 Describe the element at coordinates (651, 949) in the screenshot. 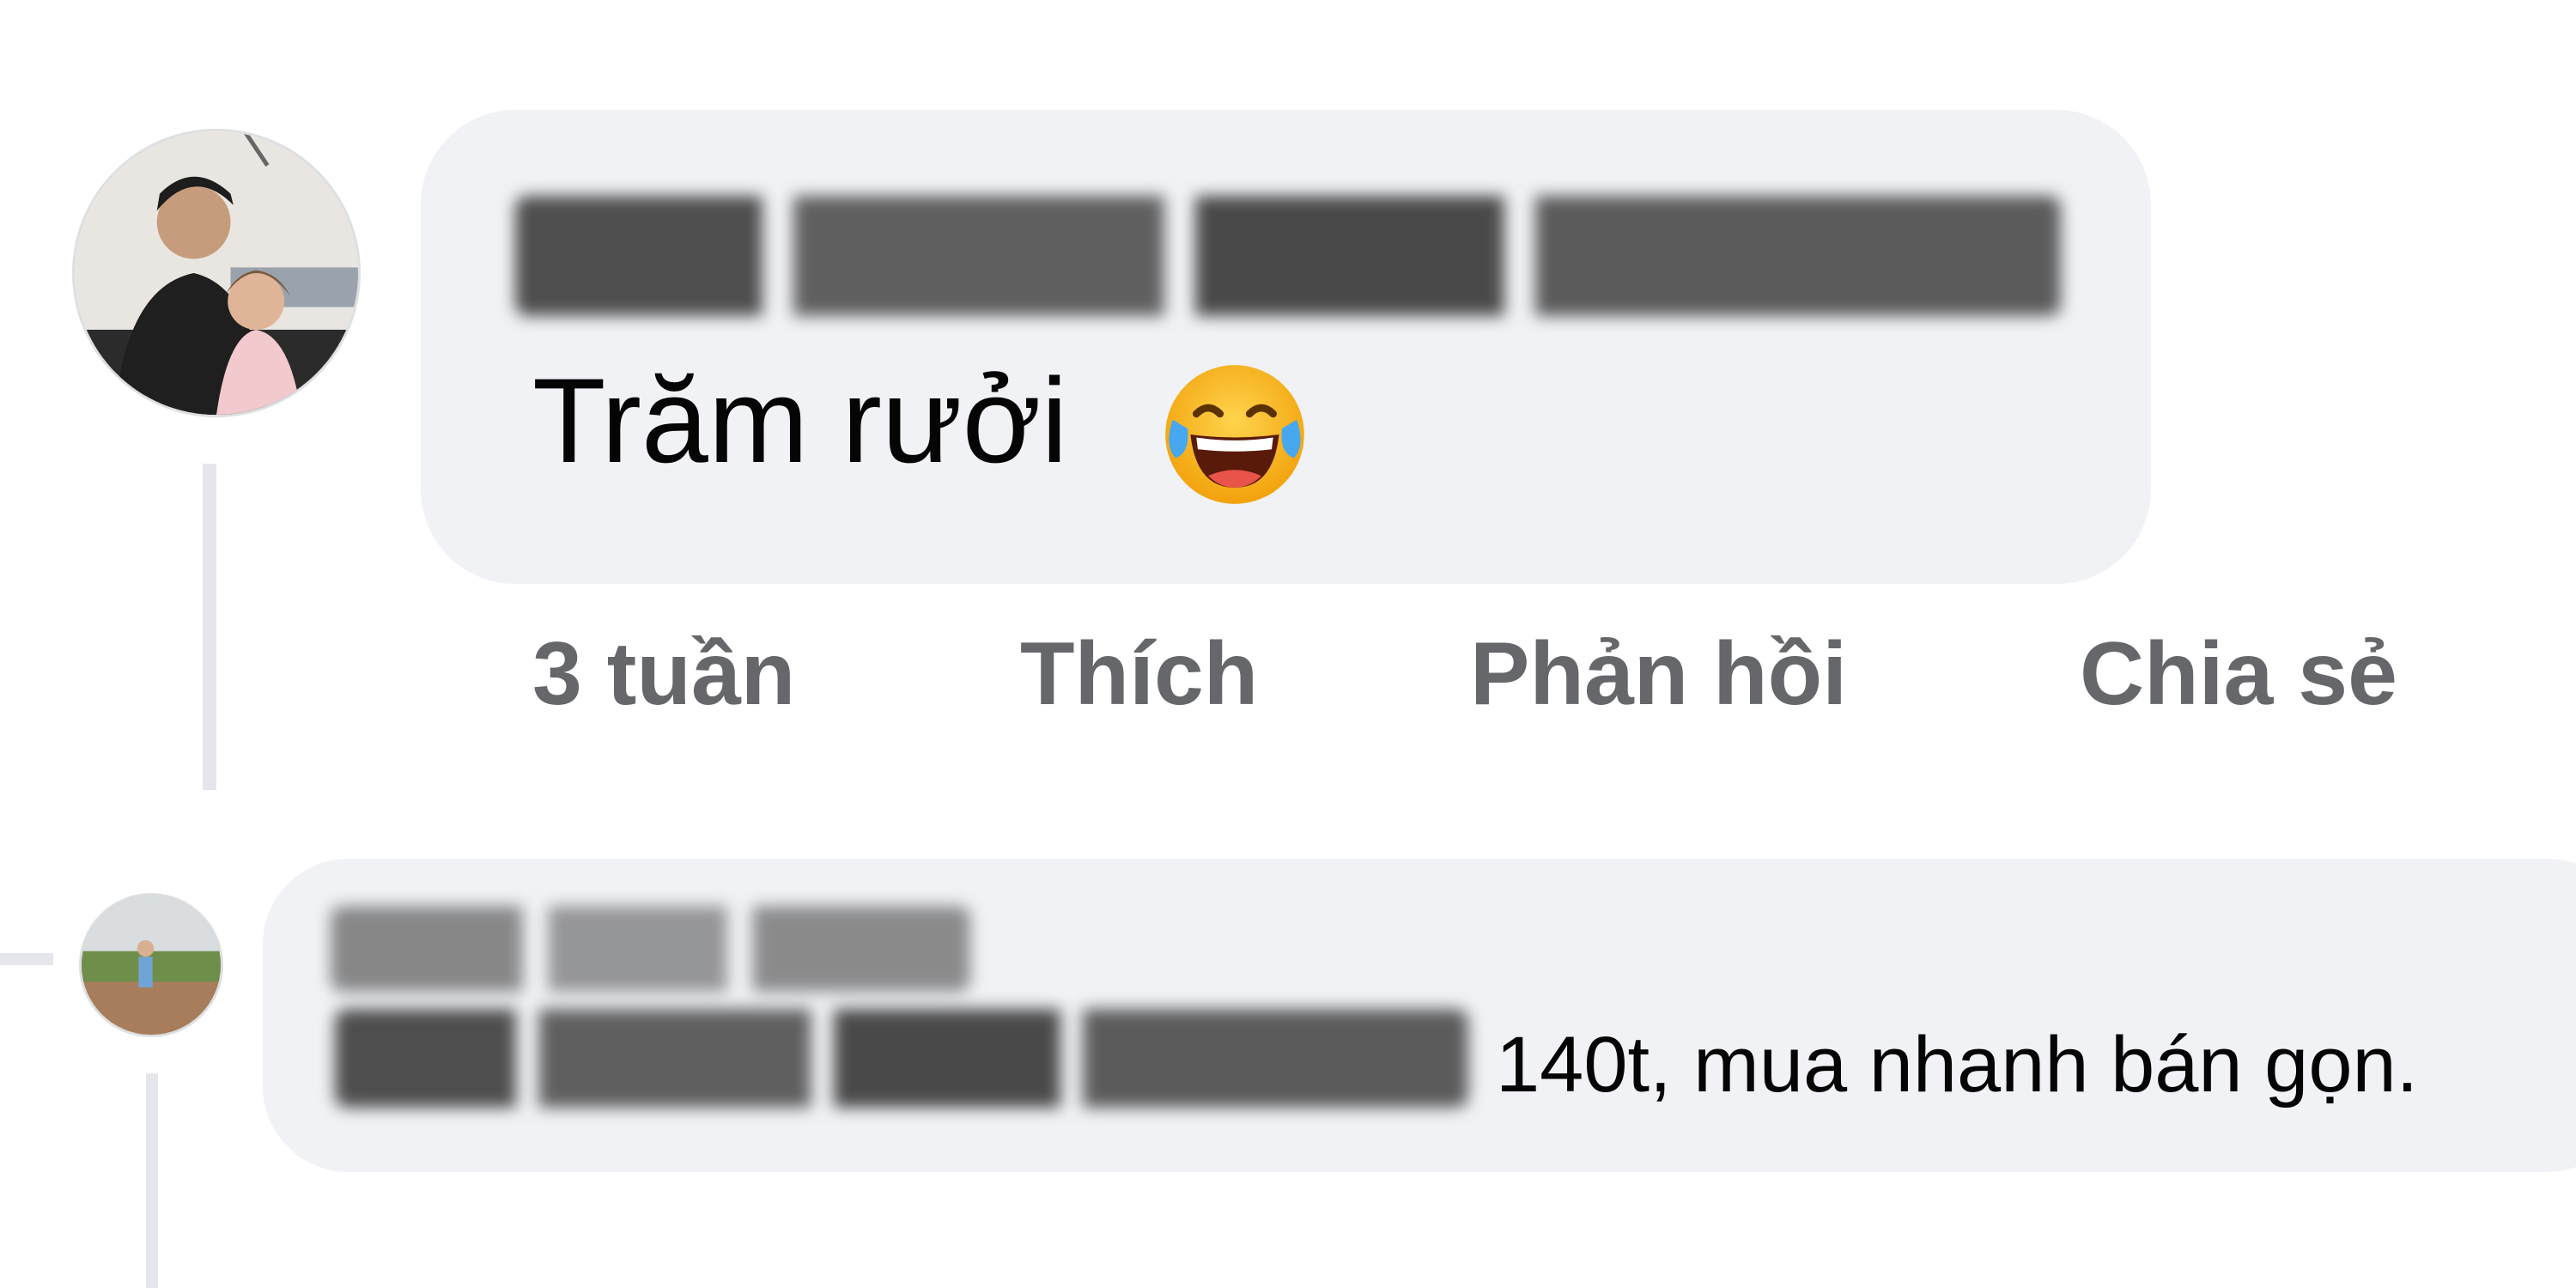

I see `reply-author-name` at that location.